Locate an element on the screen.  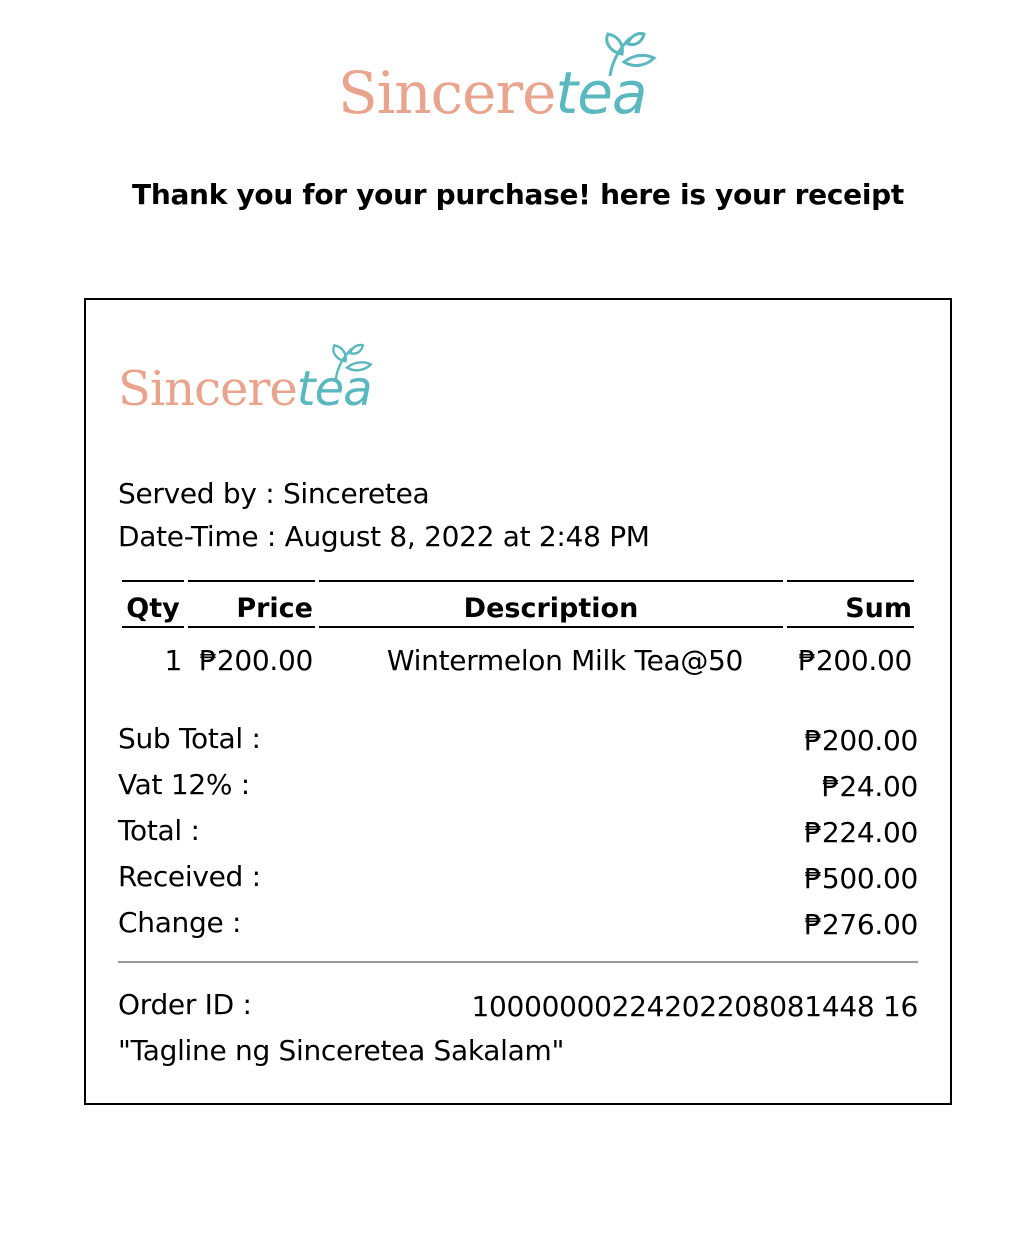
receipt-logo-text-sincere: Sincere is located at coordinates (208, 389).